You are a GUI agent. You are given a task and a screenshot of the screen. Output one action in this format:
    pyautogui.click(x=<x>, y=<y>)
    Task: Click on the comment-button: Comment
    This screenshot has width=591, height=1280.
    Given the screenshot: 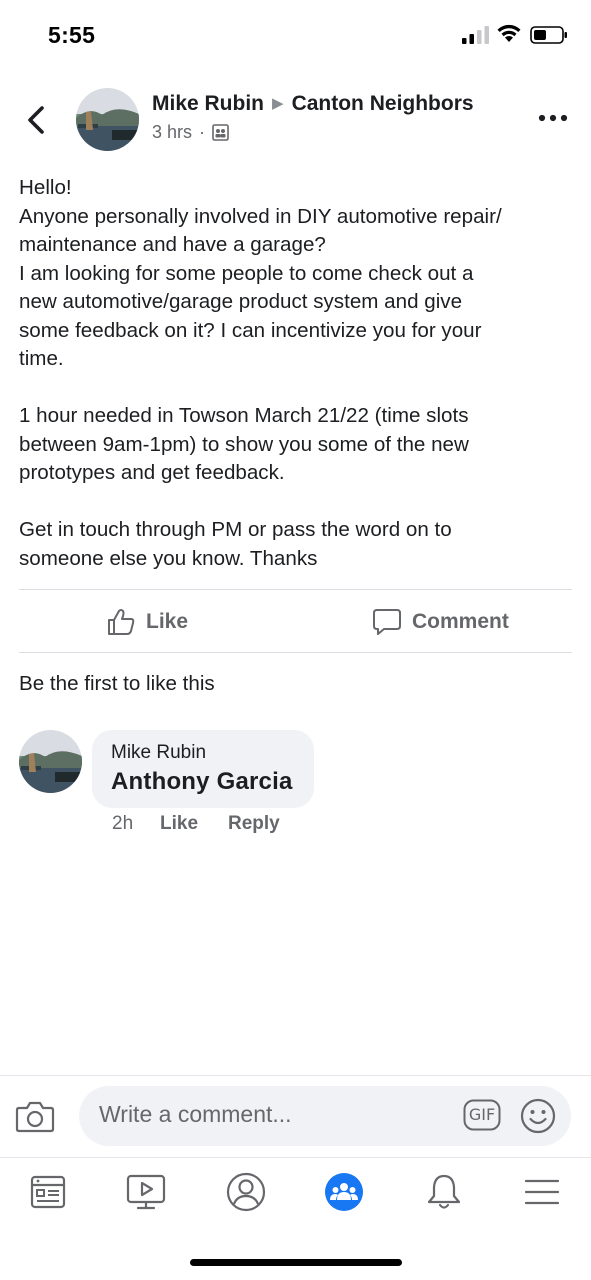 What is the action you would take?
    pyautogui.click(x=440, y=622)
    